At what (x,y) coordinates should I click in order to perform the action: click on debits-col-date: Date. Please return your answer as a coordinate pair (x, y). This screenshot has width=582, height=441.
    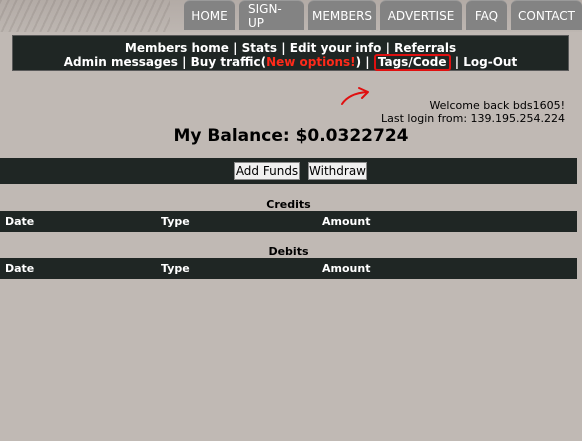
    Looking at the image, I should click on (20, 268).